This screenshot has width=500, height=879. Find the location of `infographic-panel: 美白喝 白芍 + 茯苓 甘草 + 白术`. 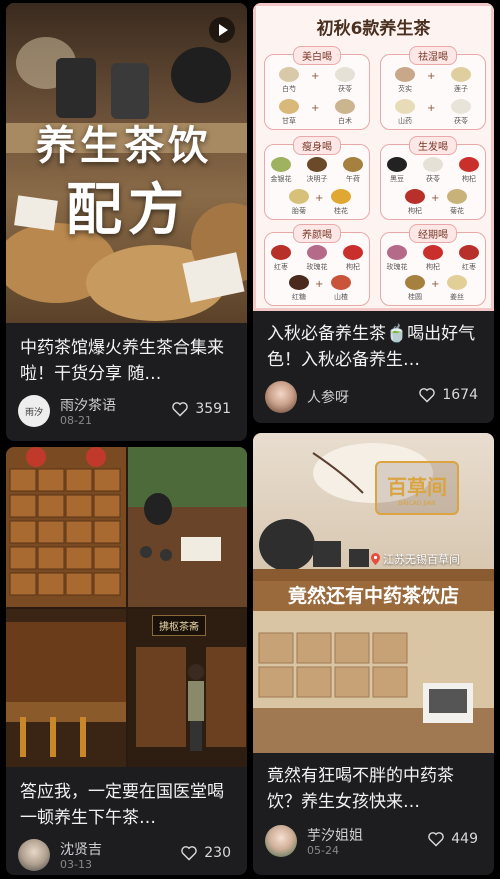

infographic-panel: 美白喝 白芍 + 茯苓 甘草 + 白术 is located at coordinates (317, 88).